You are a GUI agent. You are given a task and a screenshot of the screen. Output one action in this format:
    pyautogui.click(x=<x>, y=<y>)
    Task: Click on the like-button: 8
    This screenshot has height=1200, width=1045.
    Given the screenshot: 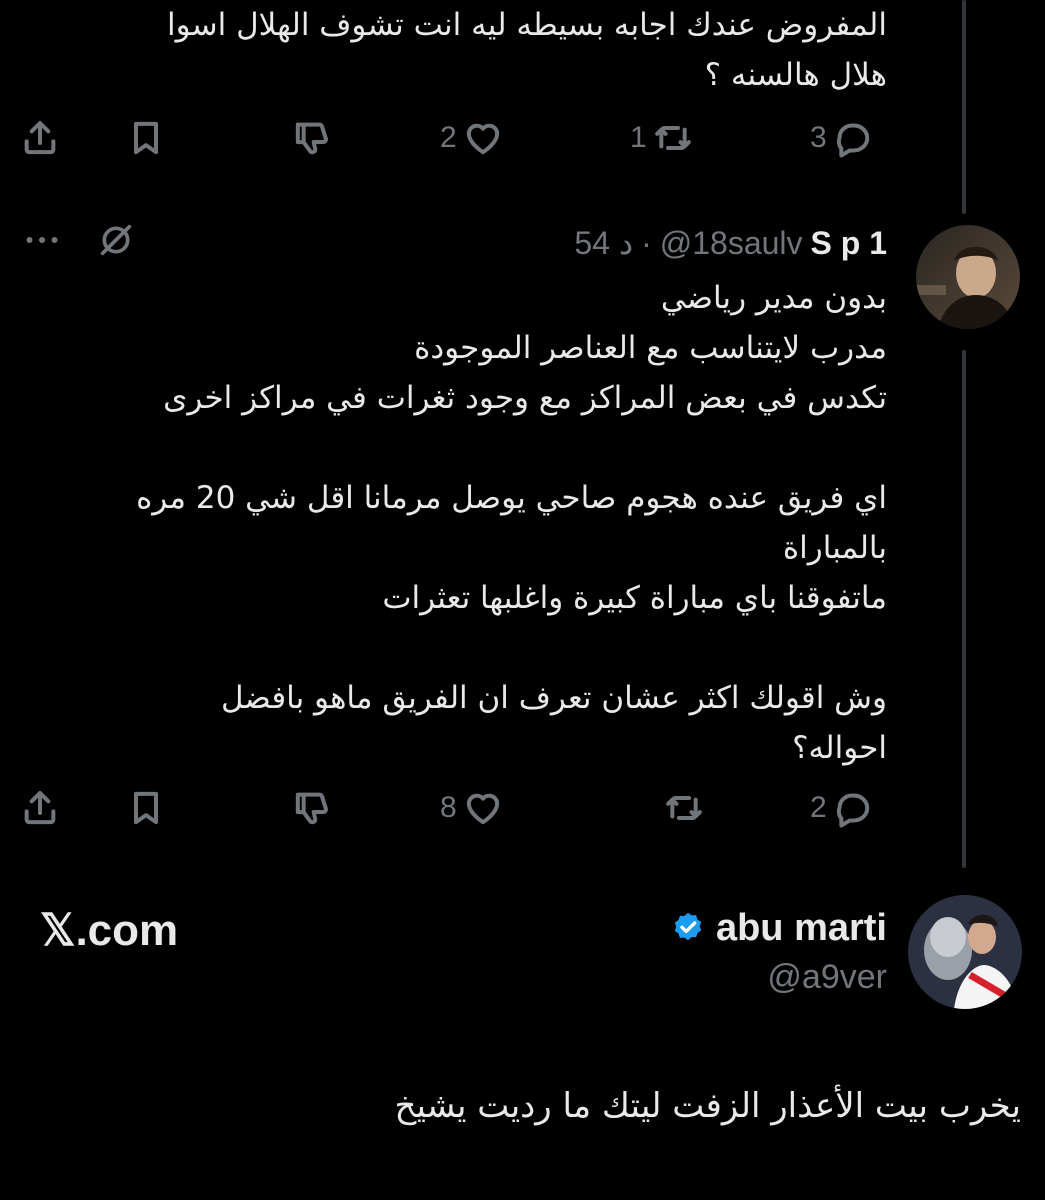 What is the action you would take?
    pyautogui.click(x=471, y=808)
    